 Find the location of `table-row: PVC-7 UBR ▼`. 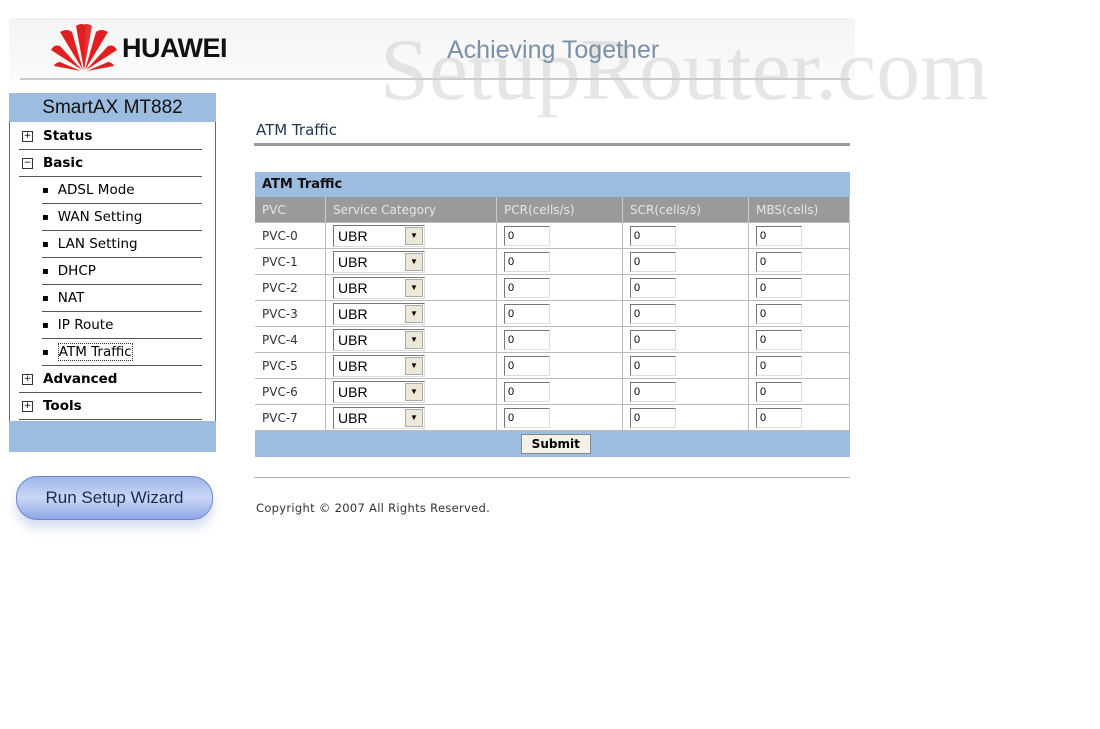

table-row: PVC-7 UBR ▼ is located at coordinates (552, 417).